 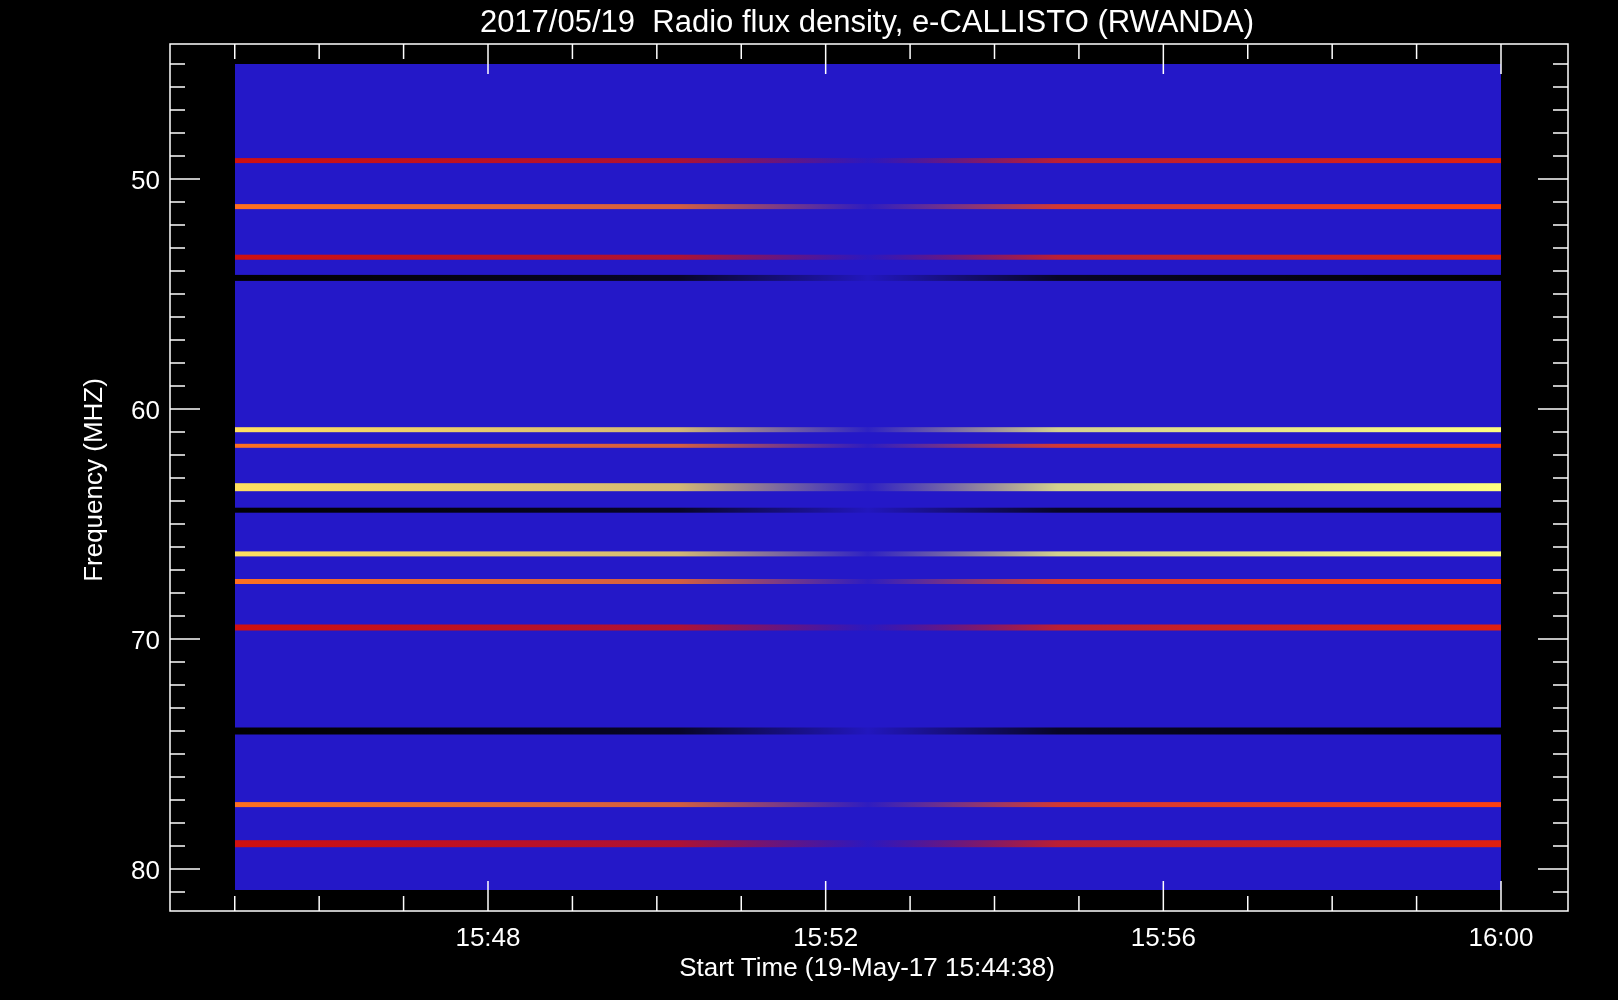 I want to click on axis-title: Frequency (MHZ), so click(x=93, y=480).